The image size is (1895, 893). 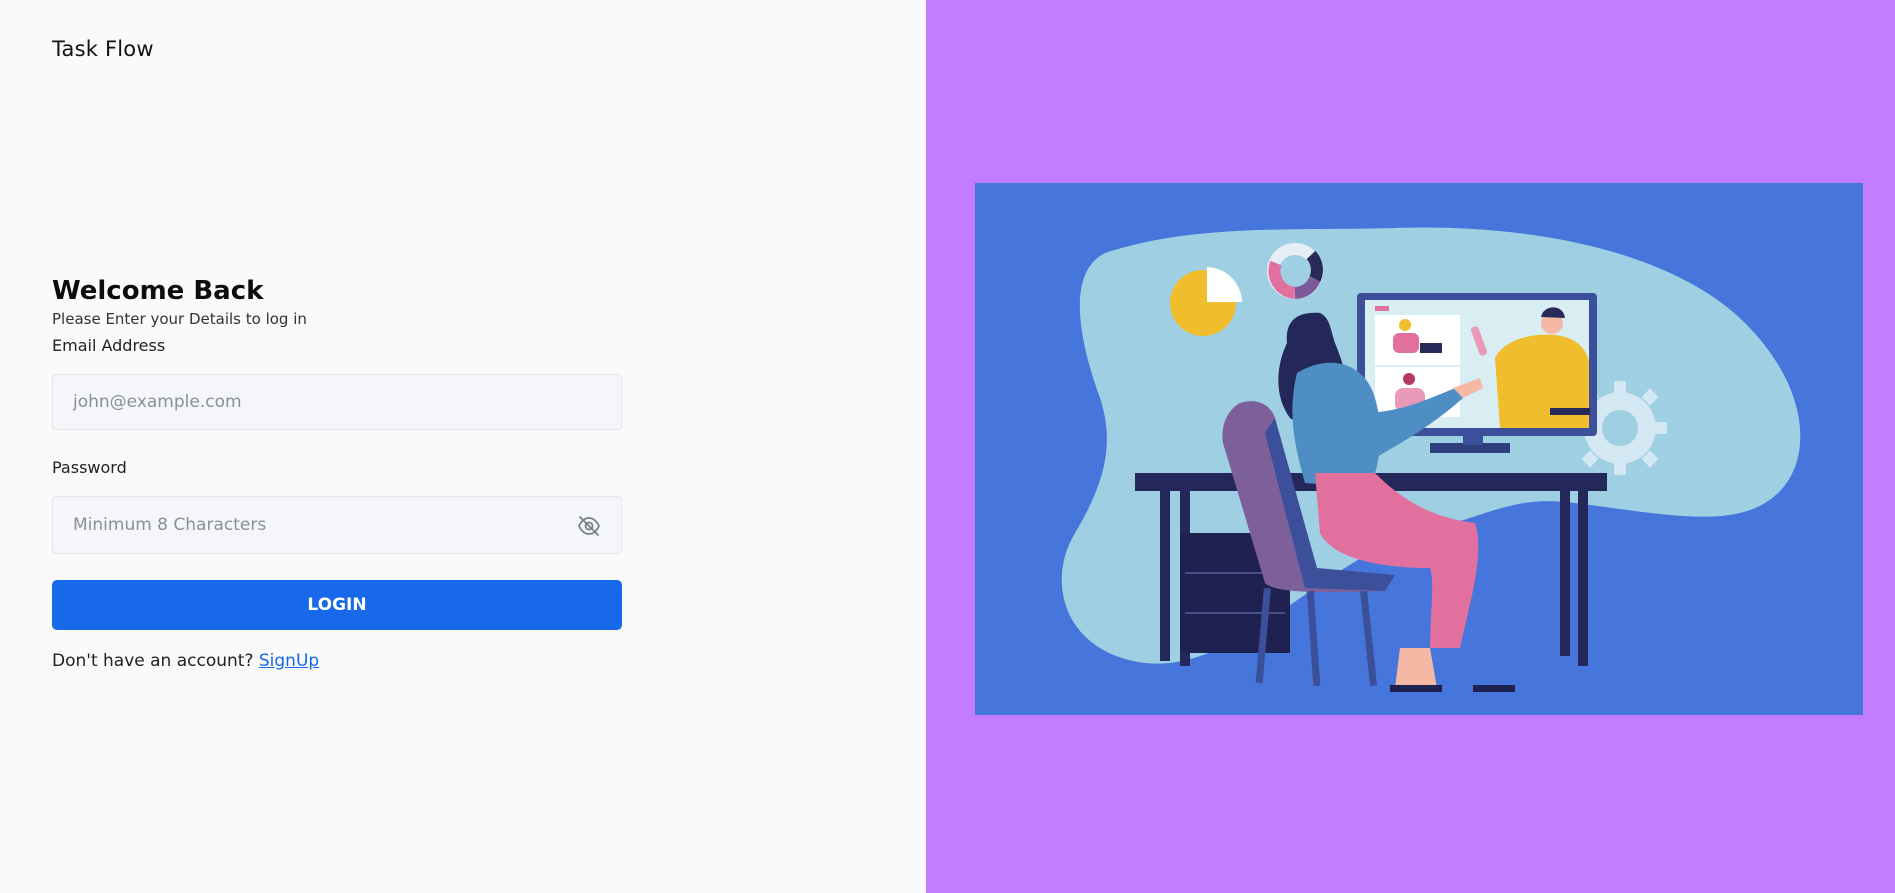 What do you see at coordinates (289, 661) in the screenshot?
I see `signup-link: SignUp` at bounding box center [289, 661].